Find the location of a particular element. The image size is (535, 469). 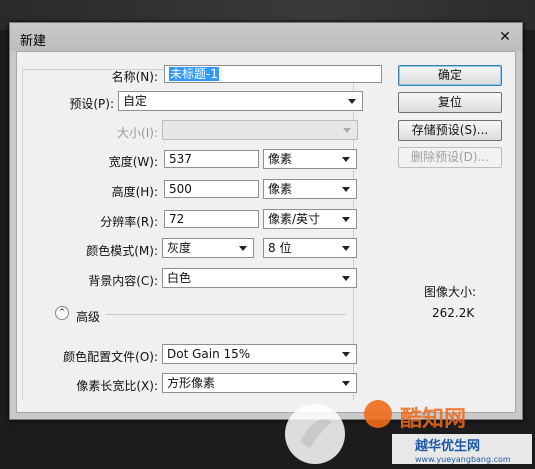

width-input: 537 is located at coordinates (211, 159).